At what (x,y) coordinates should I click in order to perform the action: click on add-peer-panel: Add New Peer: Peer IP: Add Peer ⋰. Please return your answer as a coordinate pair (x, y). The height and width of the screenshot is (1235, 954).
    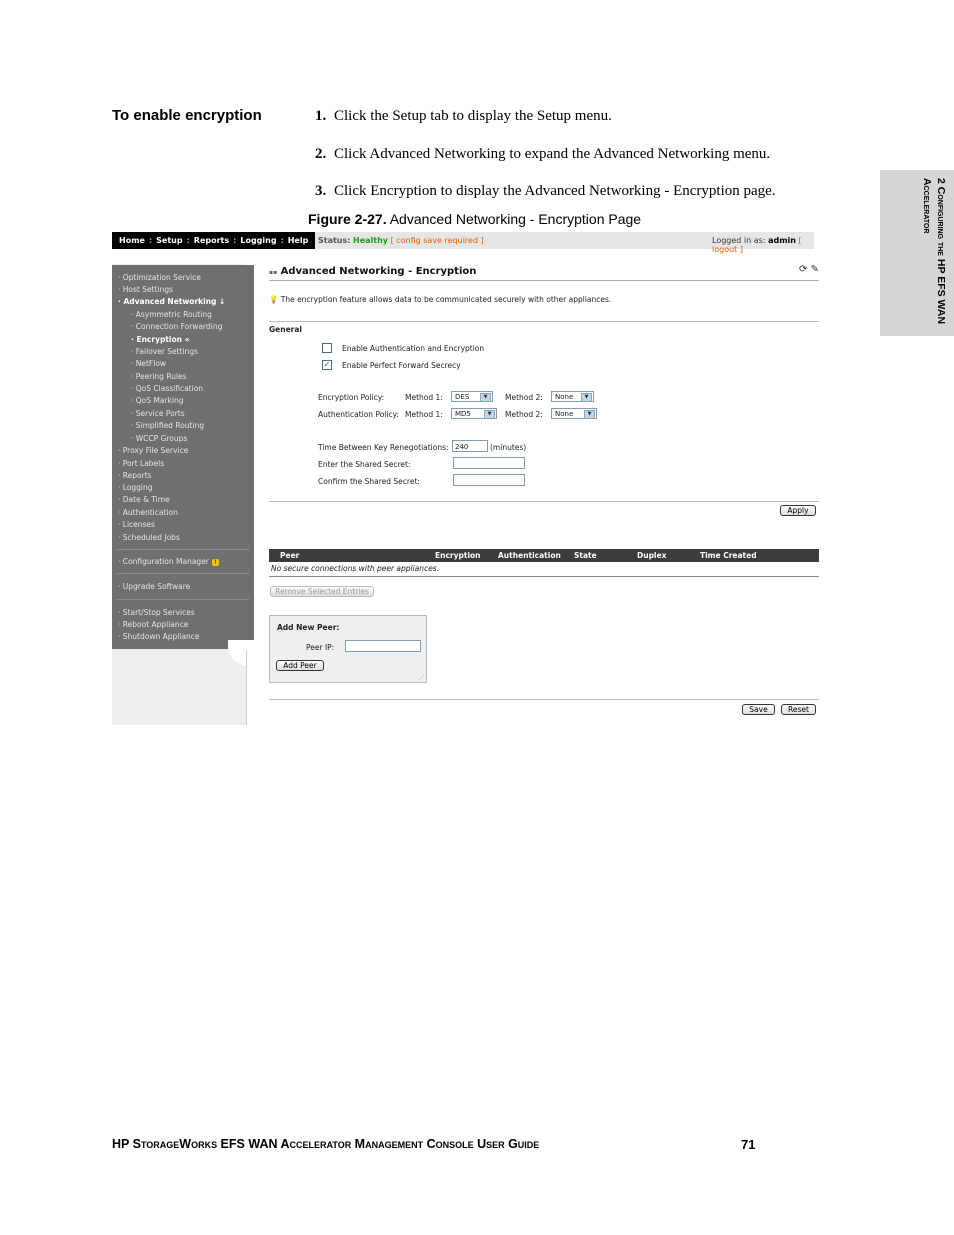
    Looking at the image, I should click on (348, 649).